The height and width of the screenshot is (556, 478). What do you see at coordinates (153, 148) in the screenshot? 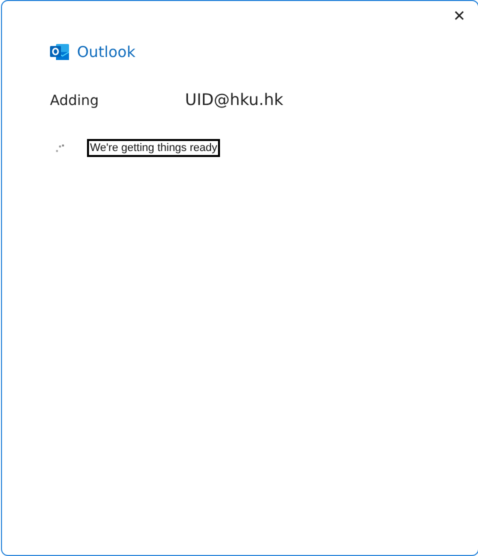
I see `status-text: We're getting things ready` at bounding box center [153, 148].